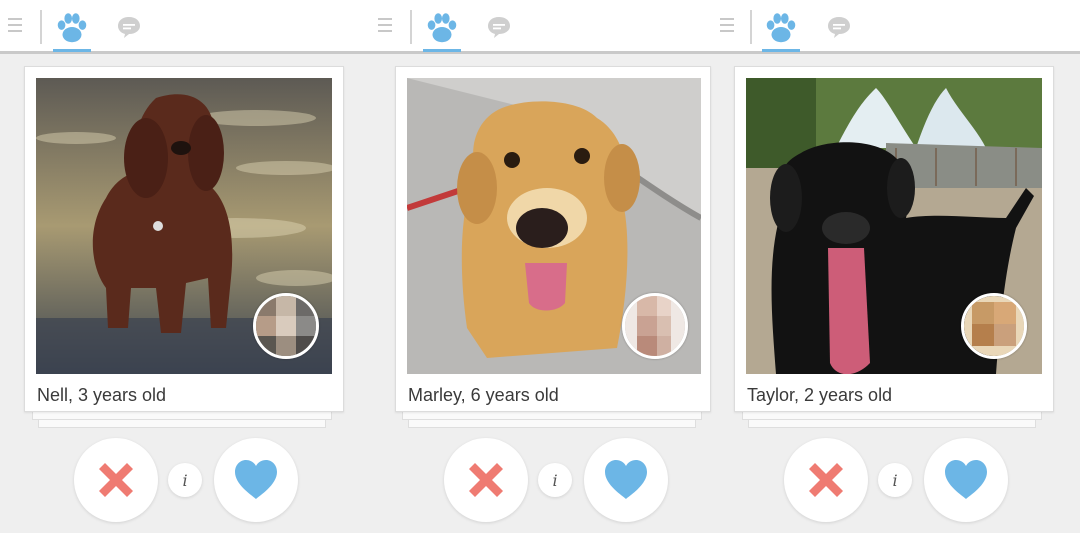 This screenshot has height=533, width=1080. I want to click on profile-caption: Nell, 3 years old, so click(102, 395).